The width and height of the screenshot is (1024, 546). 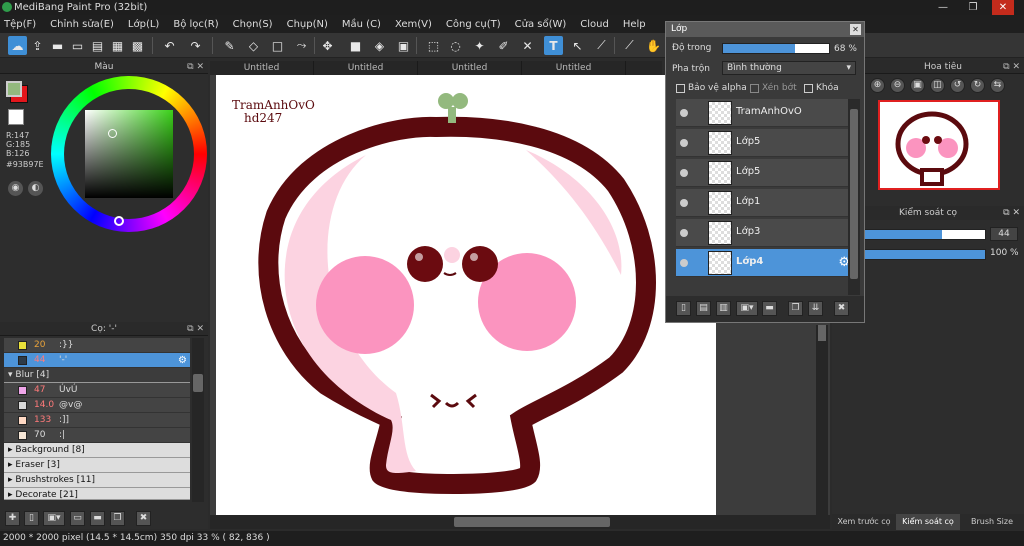 I want to click on select-eraser-icon: ✕, so click(x=527, y=45).